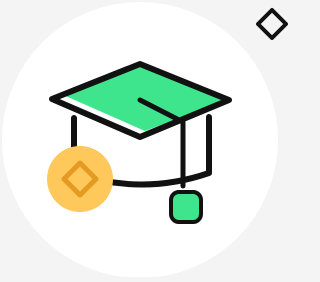 The height and width of the screenshot is (282, 320). What do you see at coordinates (272, 24) in the screenshot?
I see `diamond-outline-icon` at bounding box center [272, 24].